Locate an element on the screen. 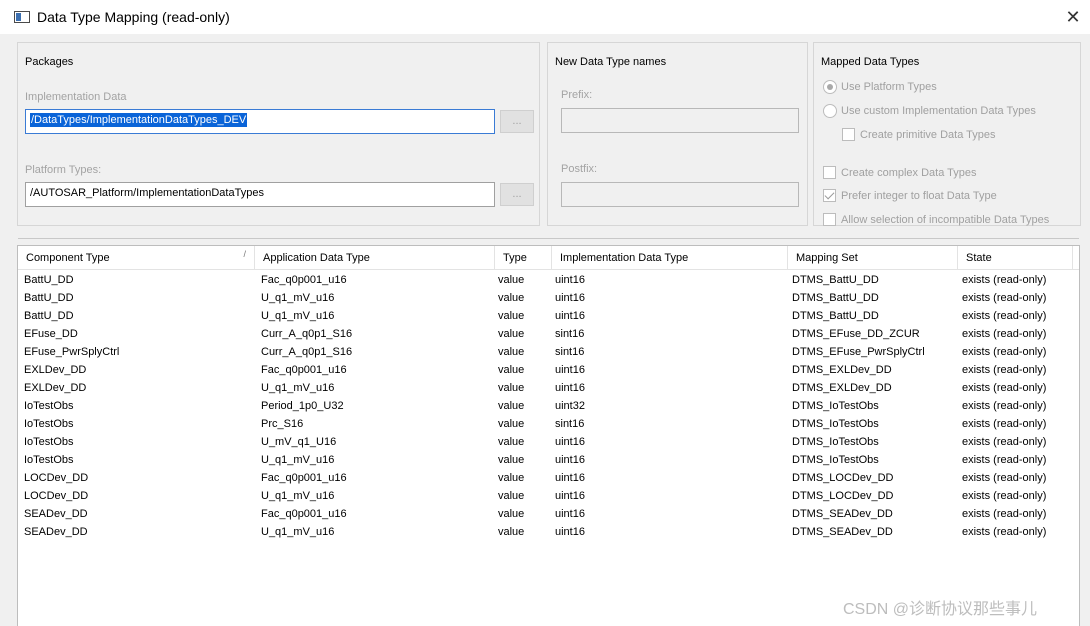 The width and height of the screenshot is (1090, 626). table-cell: DTMS_IoTestObs is located at coordinates (835, 406).